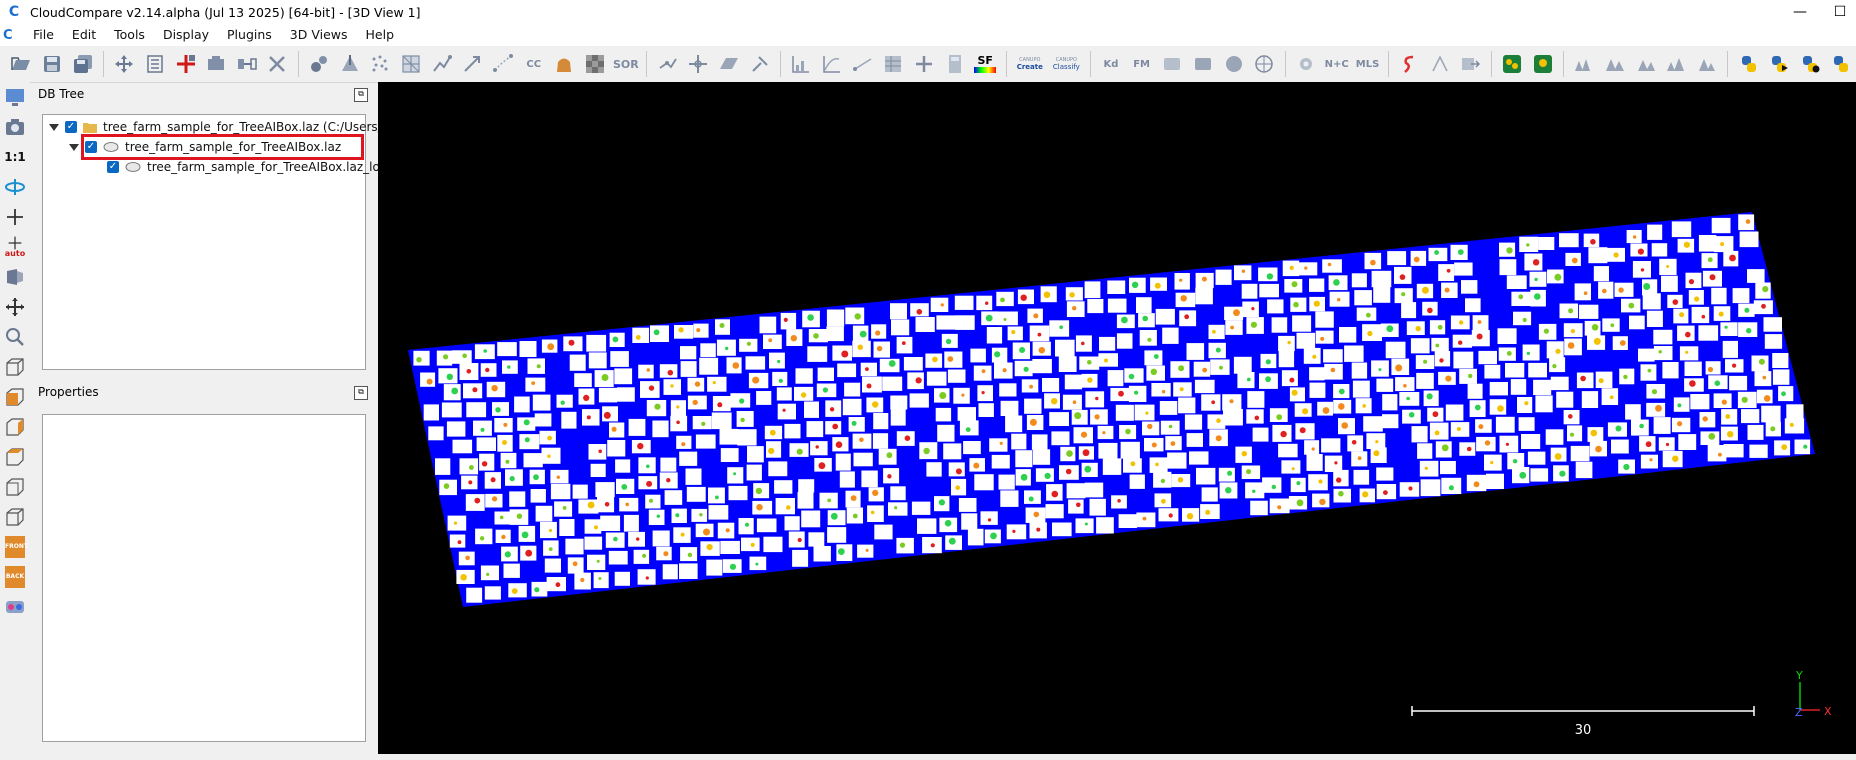  Describe the element at coordinates (15, 517) in the screenshot. I see `bottom-view-icon` at that location.